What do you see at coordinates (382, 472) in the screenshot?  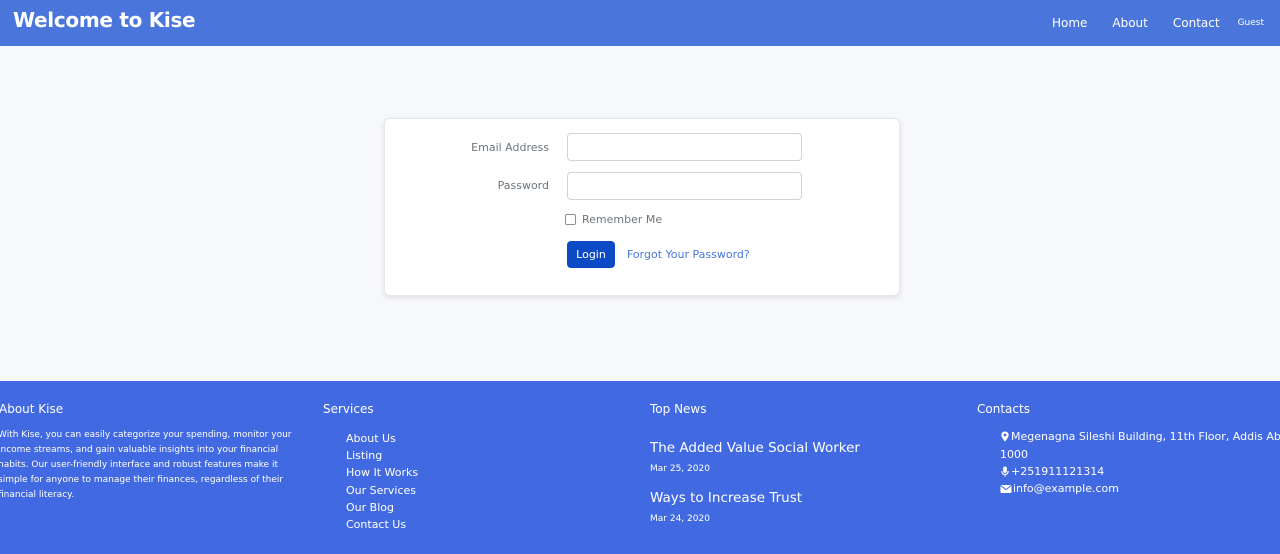 I see `footer-link-how-it-works: How It Works` at bounding box center [382, 472].